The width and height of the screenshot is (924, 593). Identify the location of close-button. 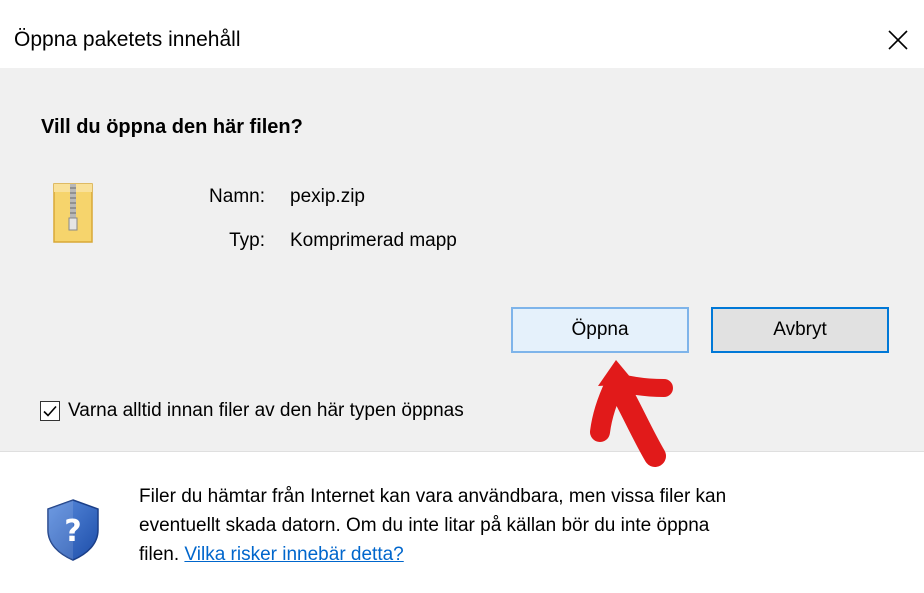
(898, 40).